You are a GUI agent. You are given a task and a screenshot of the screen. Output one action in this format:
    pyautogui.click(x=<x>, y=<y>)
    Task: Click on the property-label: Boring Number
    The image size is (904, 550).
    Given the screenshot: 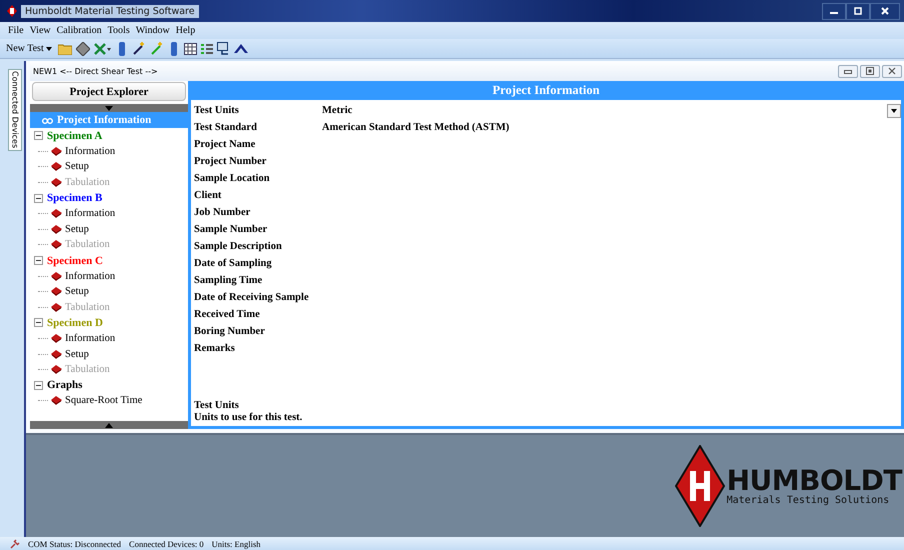 What is the action you would take?
    pyautogui.click(x=230, y=331)
    